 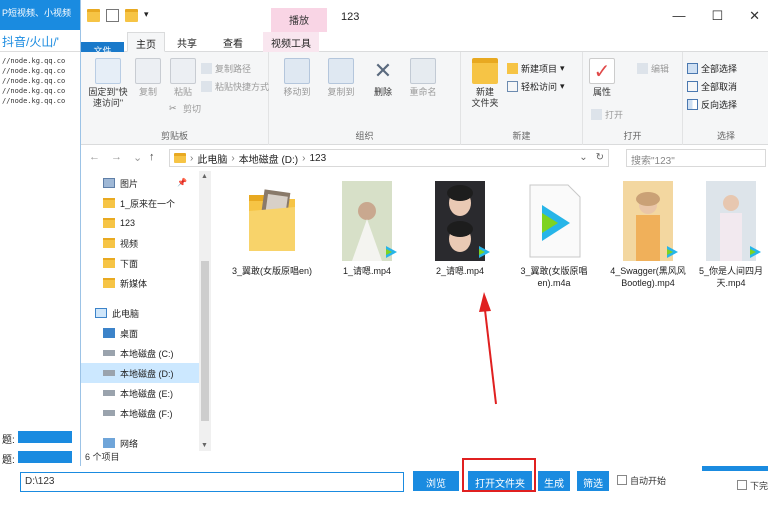 I want to click on refresh-icon: ↻, so click(x=600, y=157).